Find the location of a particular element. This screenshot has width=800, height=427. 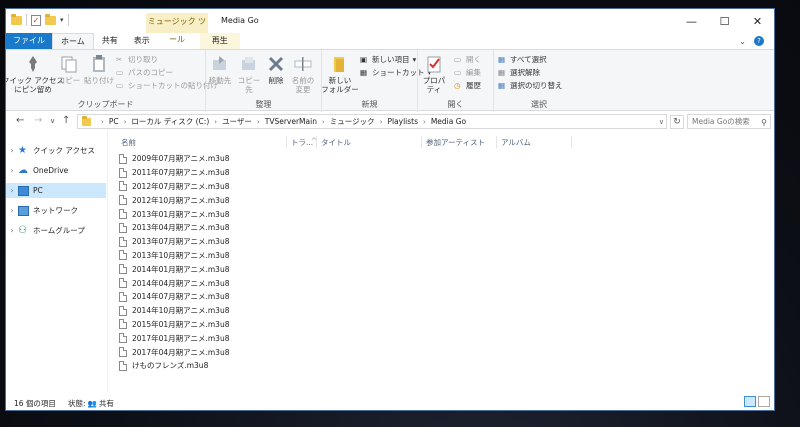

tab-home: ホーム is located at coordinates (73, 41).